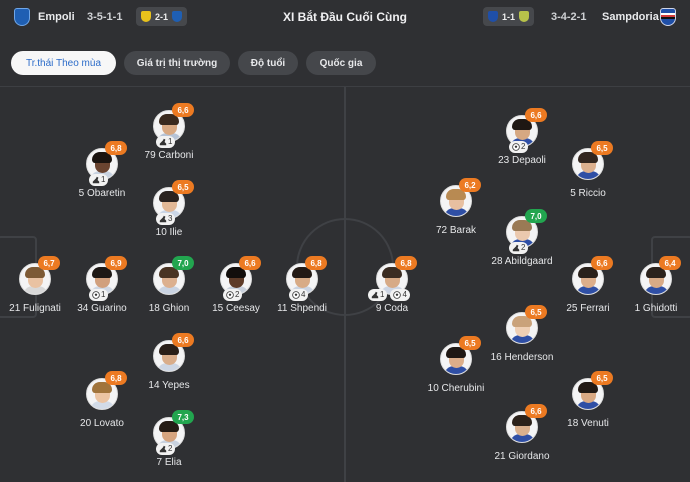 The height and width of the screenshot is (482, 690). What do you see at coordinates (392, 308) in the screenshot?
I see `player-name: 9 Coda` at bounding box center [392, 308].